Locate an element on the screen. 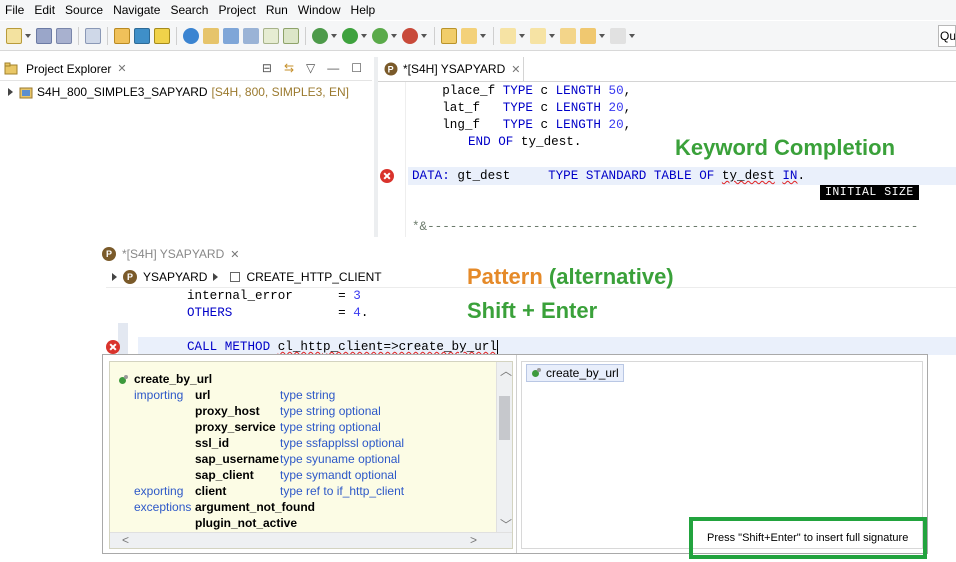 The width and height of the screenshot is (956, 562). breadcrumb-method: CREATE_HTTP_CLIENT is located at coordinates (313, 277).